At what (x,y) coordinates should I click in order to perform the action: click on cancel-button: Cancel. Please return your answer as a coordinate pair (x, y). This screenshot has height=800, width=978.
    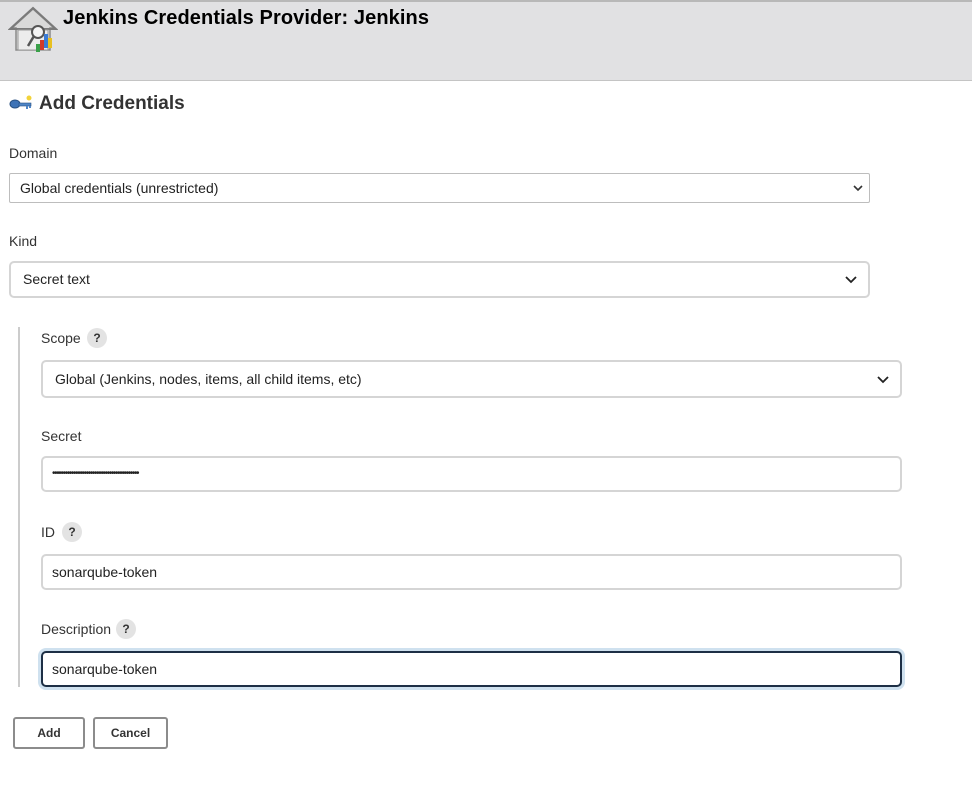
    Looking at the image, I should click on (130, 733).